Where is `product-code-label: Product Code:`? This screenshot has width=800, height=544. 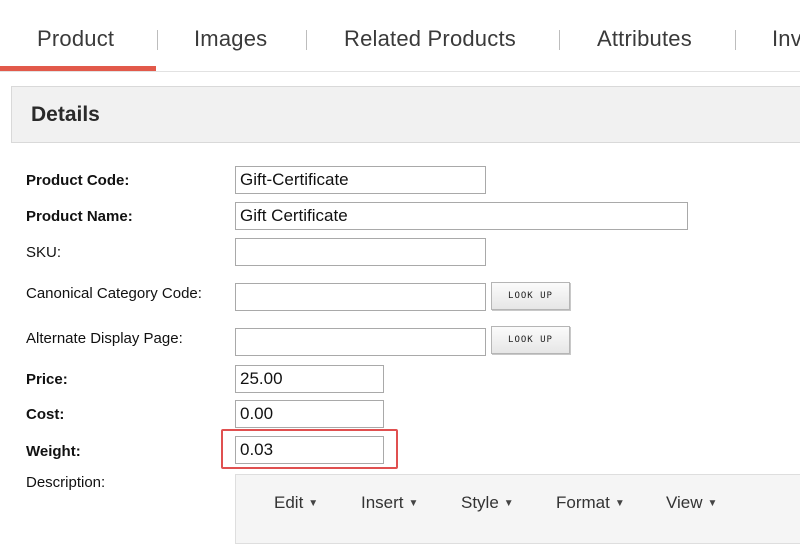 product-code-label: Product Code: is located at coordinates (78, 180).